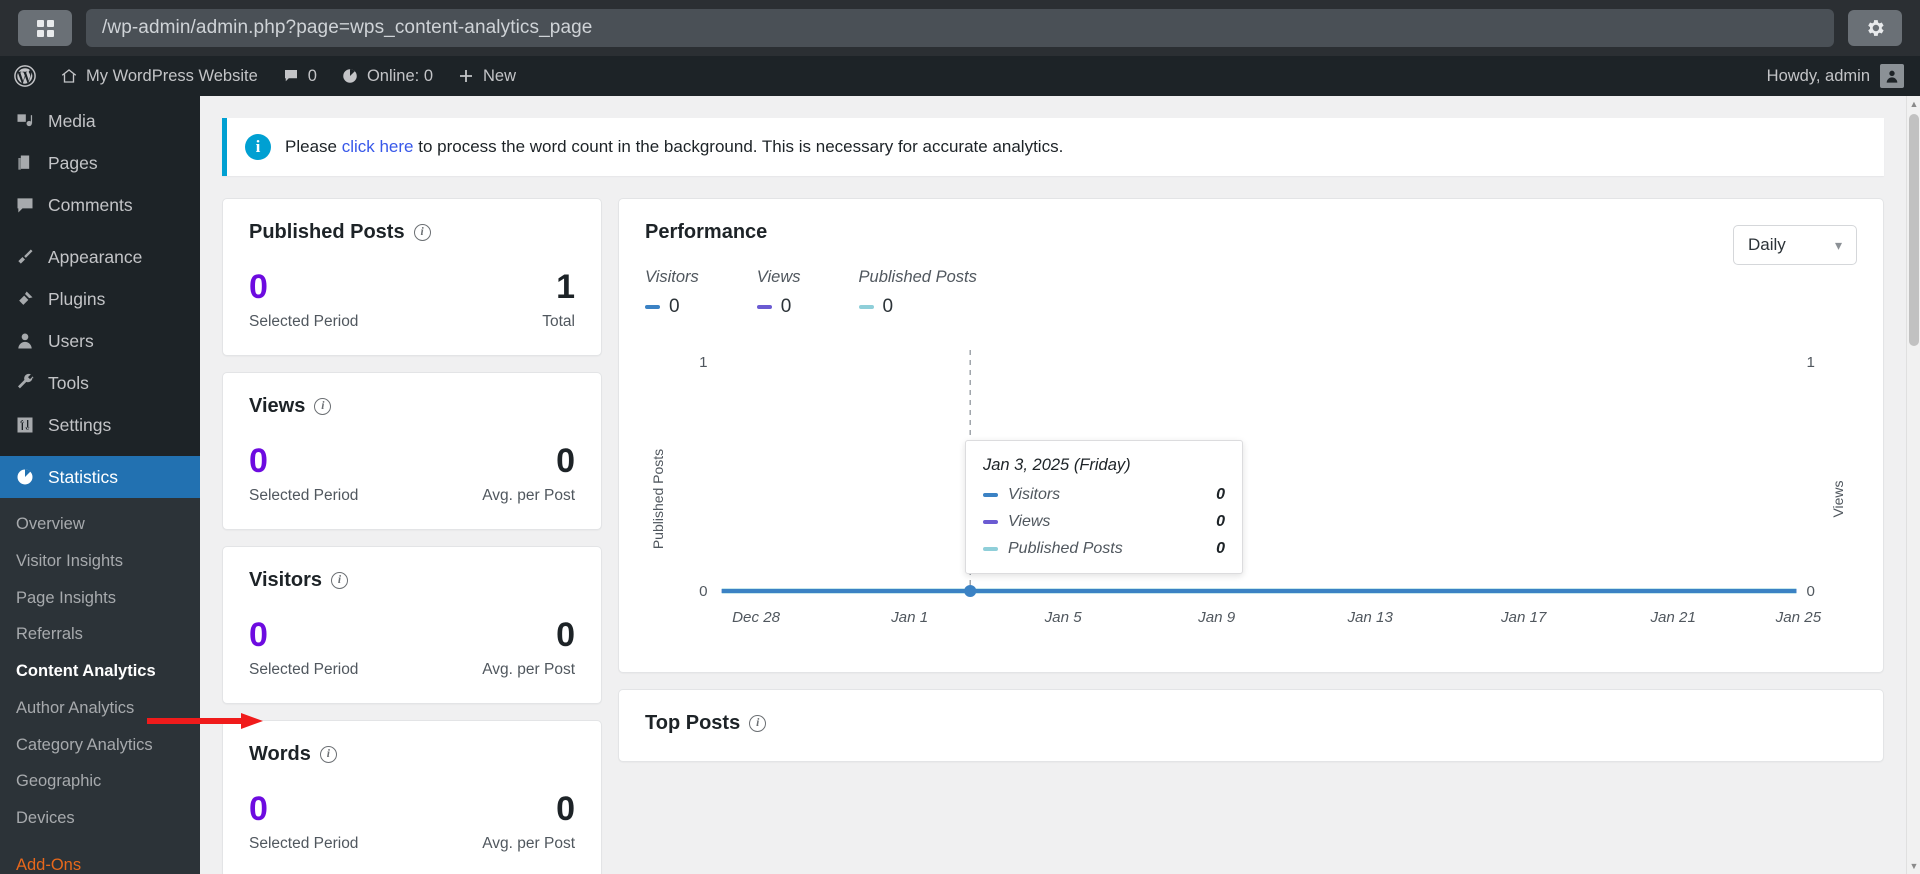 This screenshot has width=1920, height=874. What do you see at coordinates (100, 121) in the screenshot?
I see `sidebar-item-media: Media` at bounding box center [100, 121].